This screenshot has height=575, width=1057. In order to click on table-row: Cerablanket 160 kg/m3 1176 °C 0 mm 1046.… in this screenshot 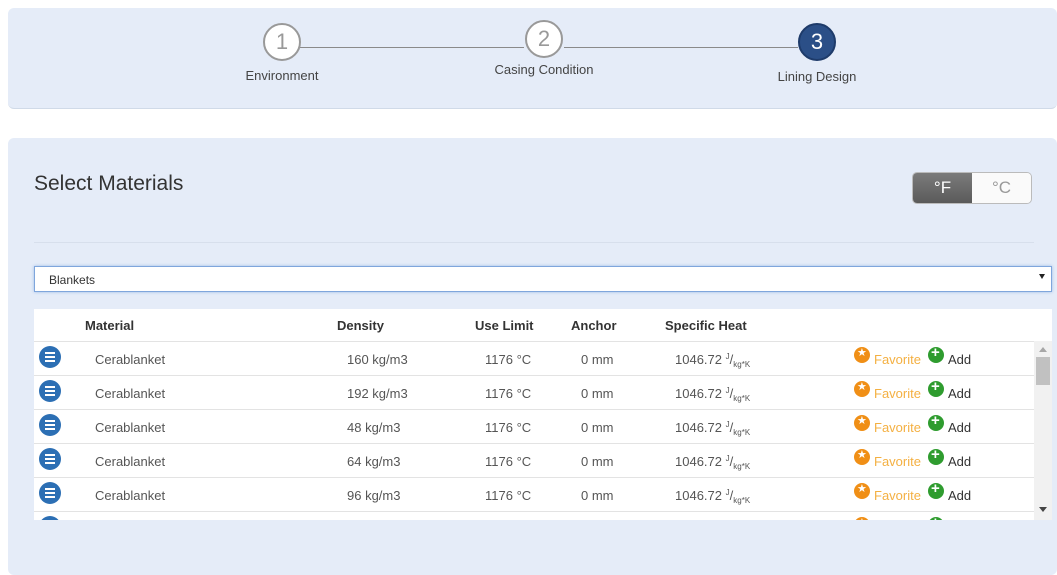, I will do `click(534, 358)`.